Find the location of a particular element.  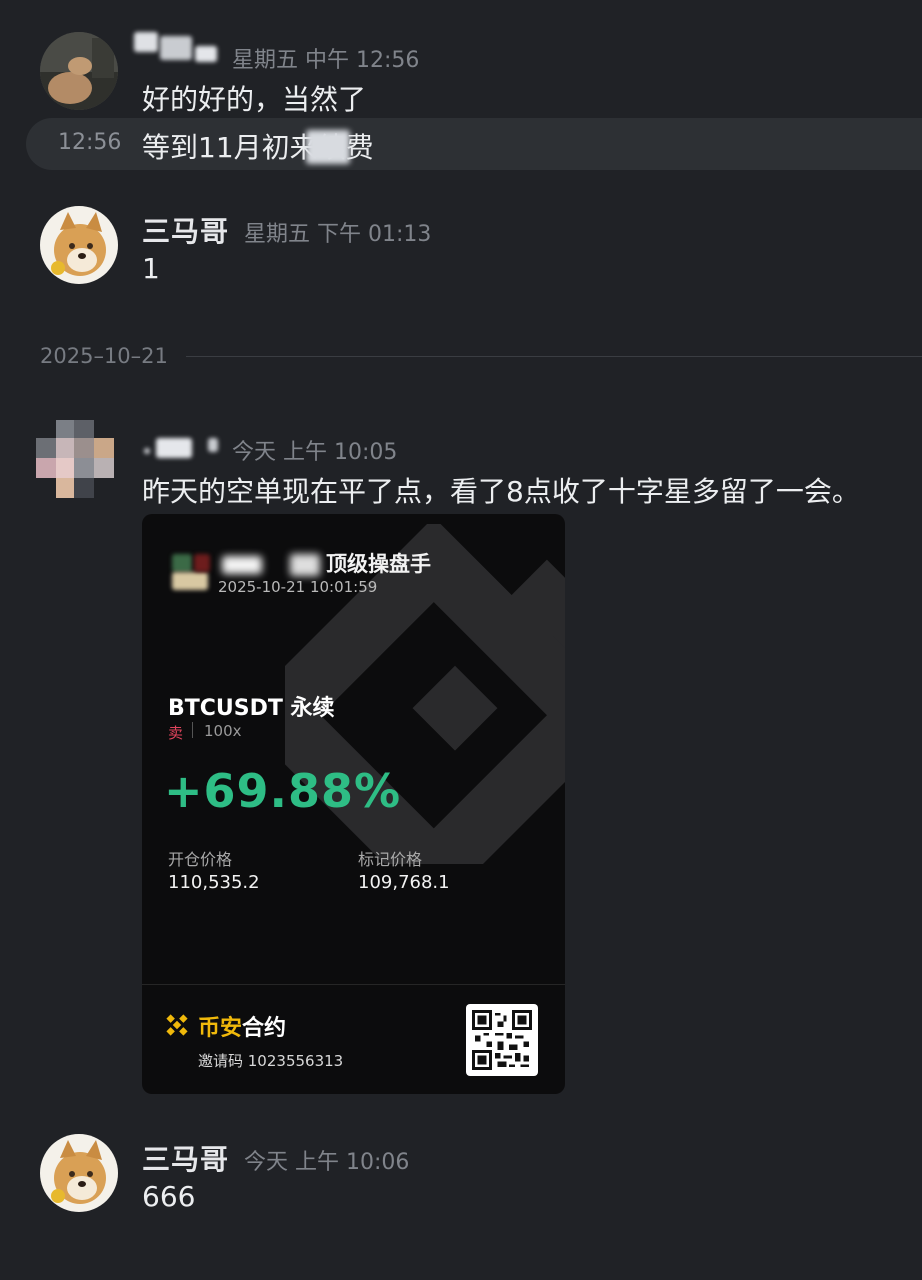

position-side: 卖 is located at coordinates (176, 733).